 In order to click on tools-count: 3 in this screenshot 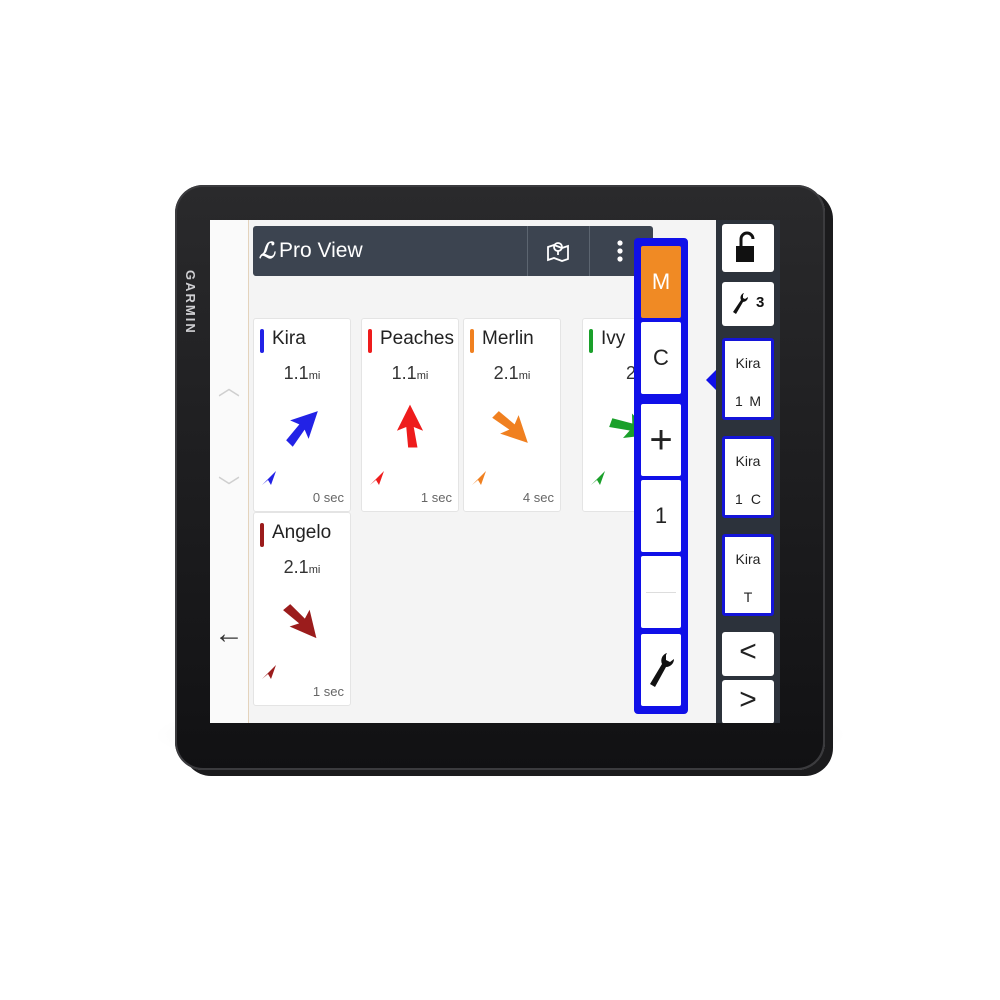, I will do `click(760, 302)`.